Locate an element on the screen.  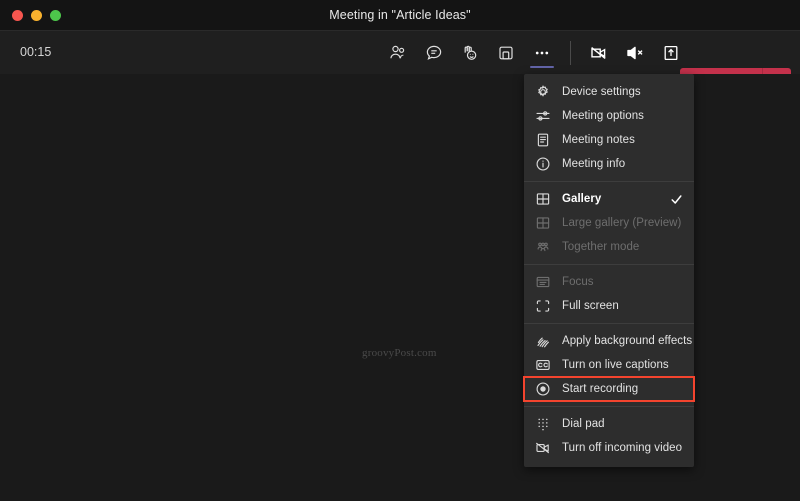
meeting-timer: 00:15 is located at coordinates (36, 52).